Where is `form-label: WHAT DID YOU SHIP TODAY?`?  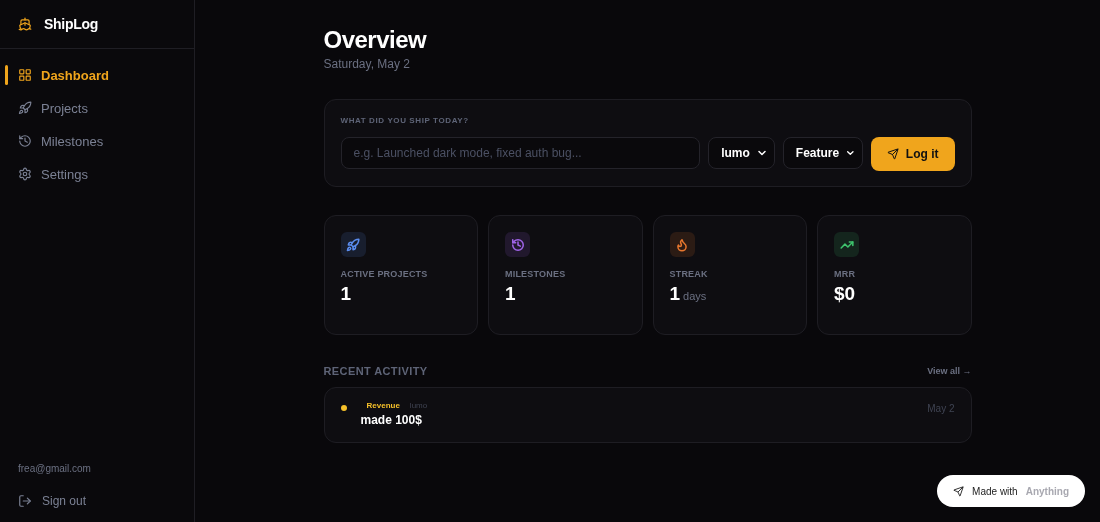 form-label: WHAT DID YOU SHIP TODAY? is located at coordinates (405, 120).